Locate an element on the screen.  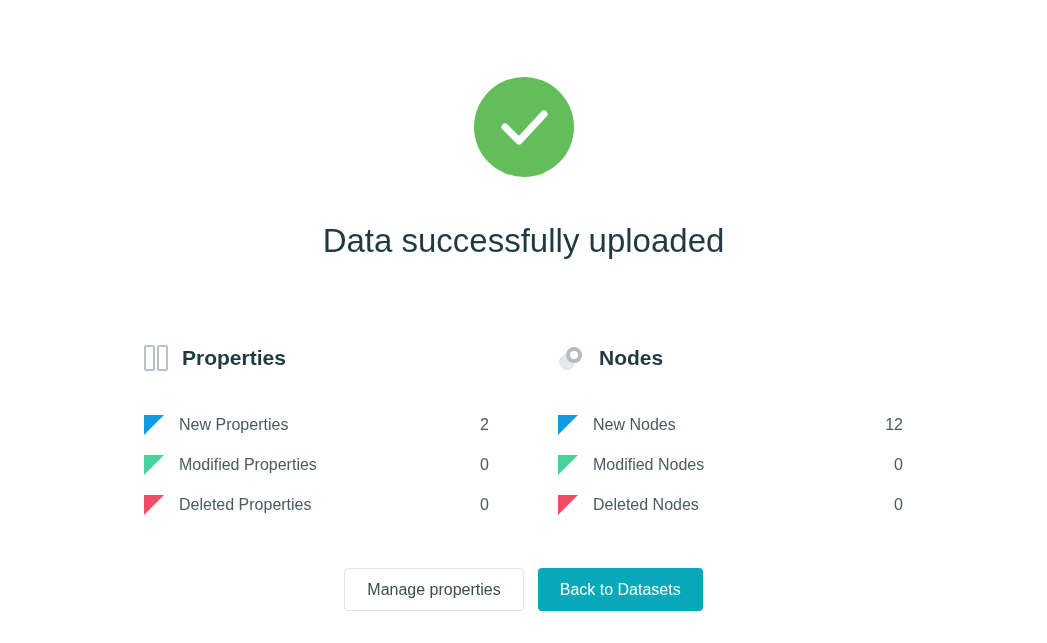
stat-label: Modified Properties is located at coordinates (248, 465).